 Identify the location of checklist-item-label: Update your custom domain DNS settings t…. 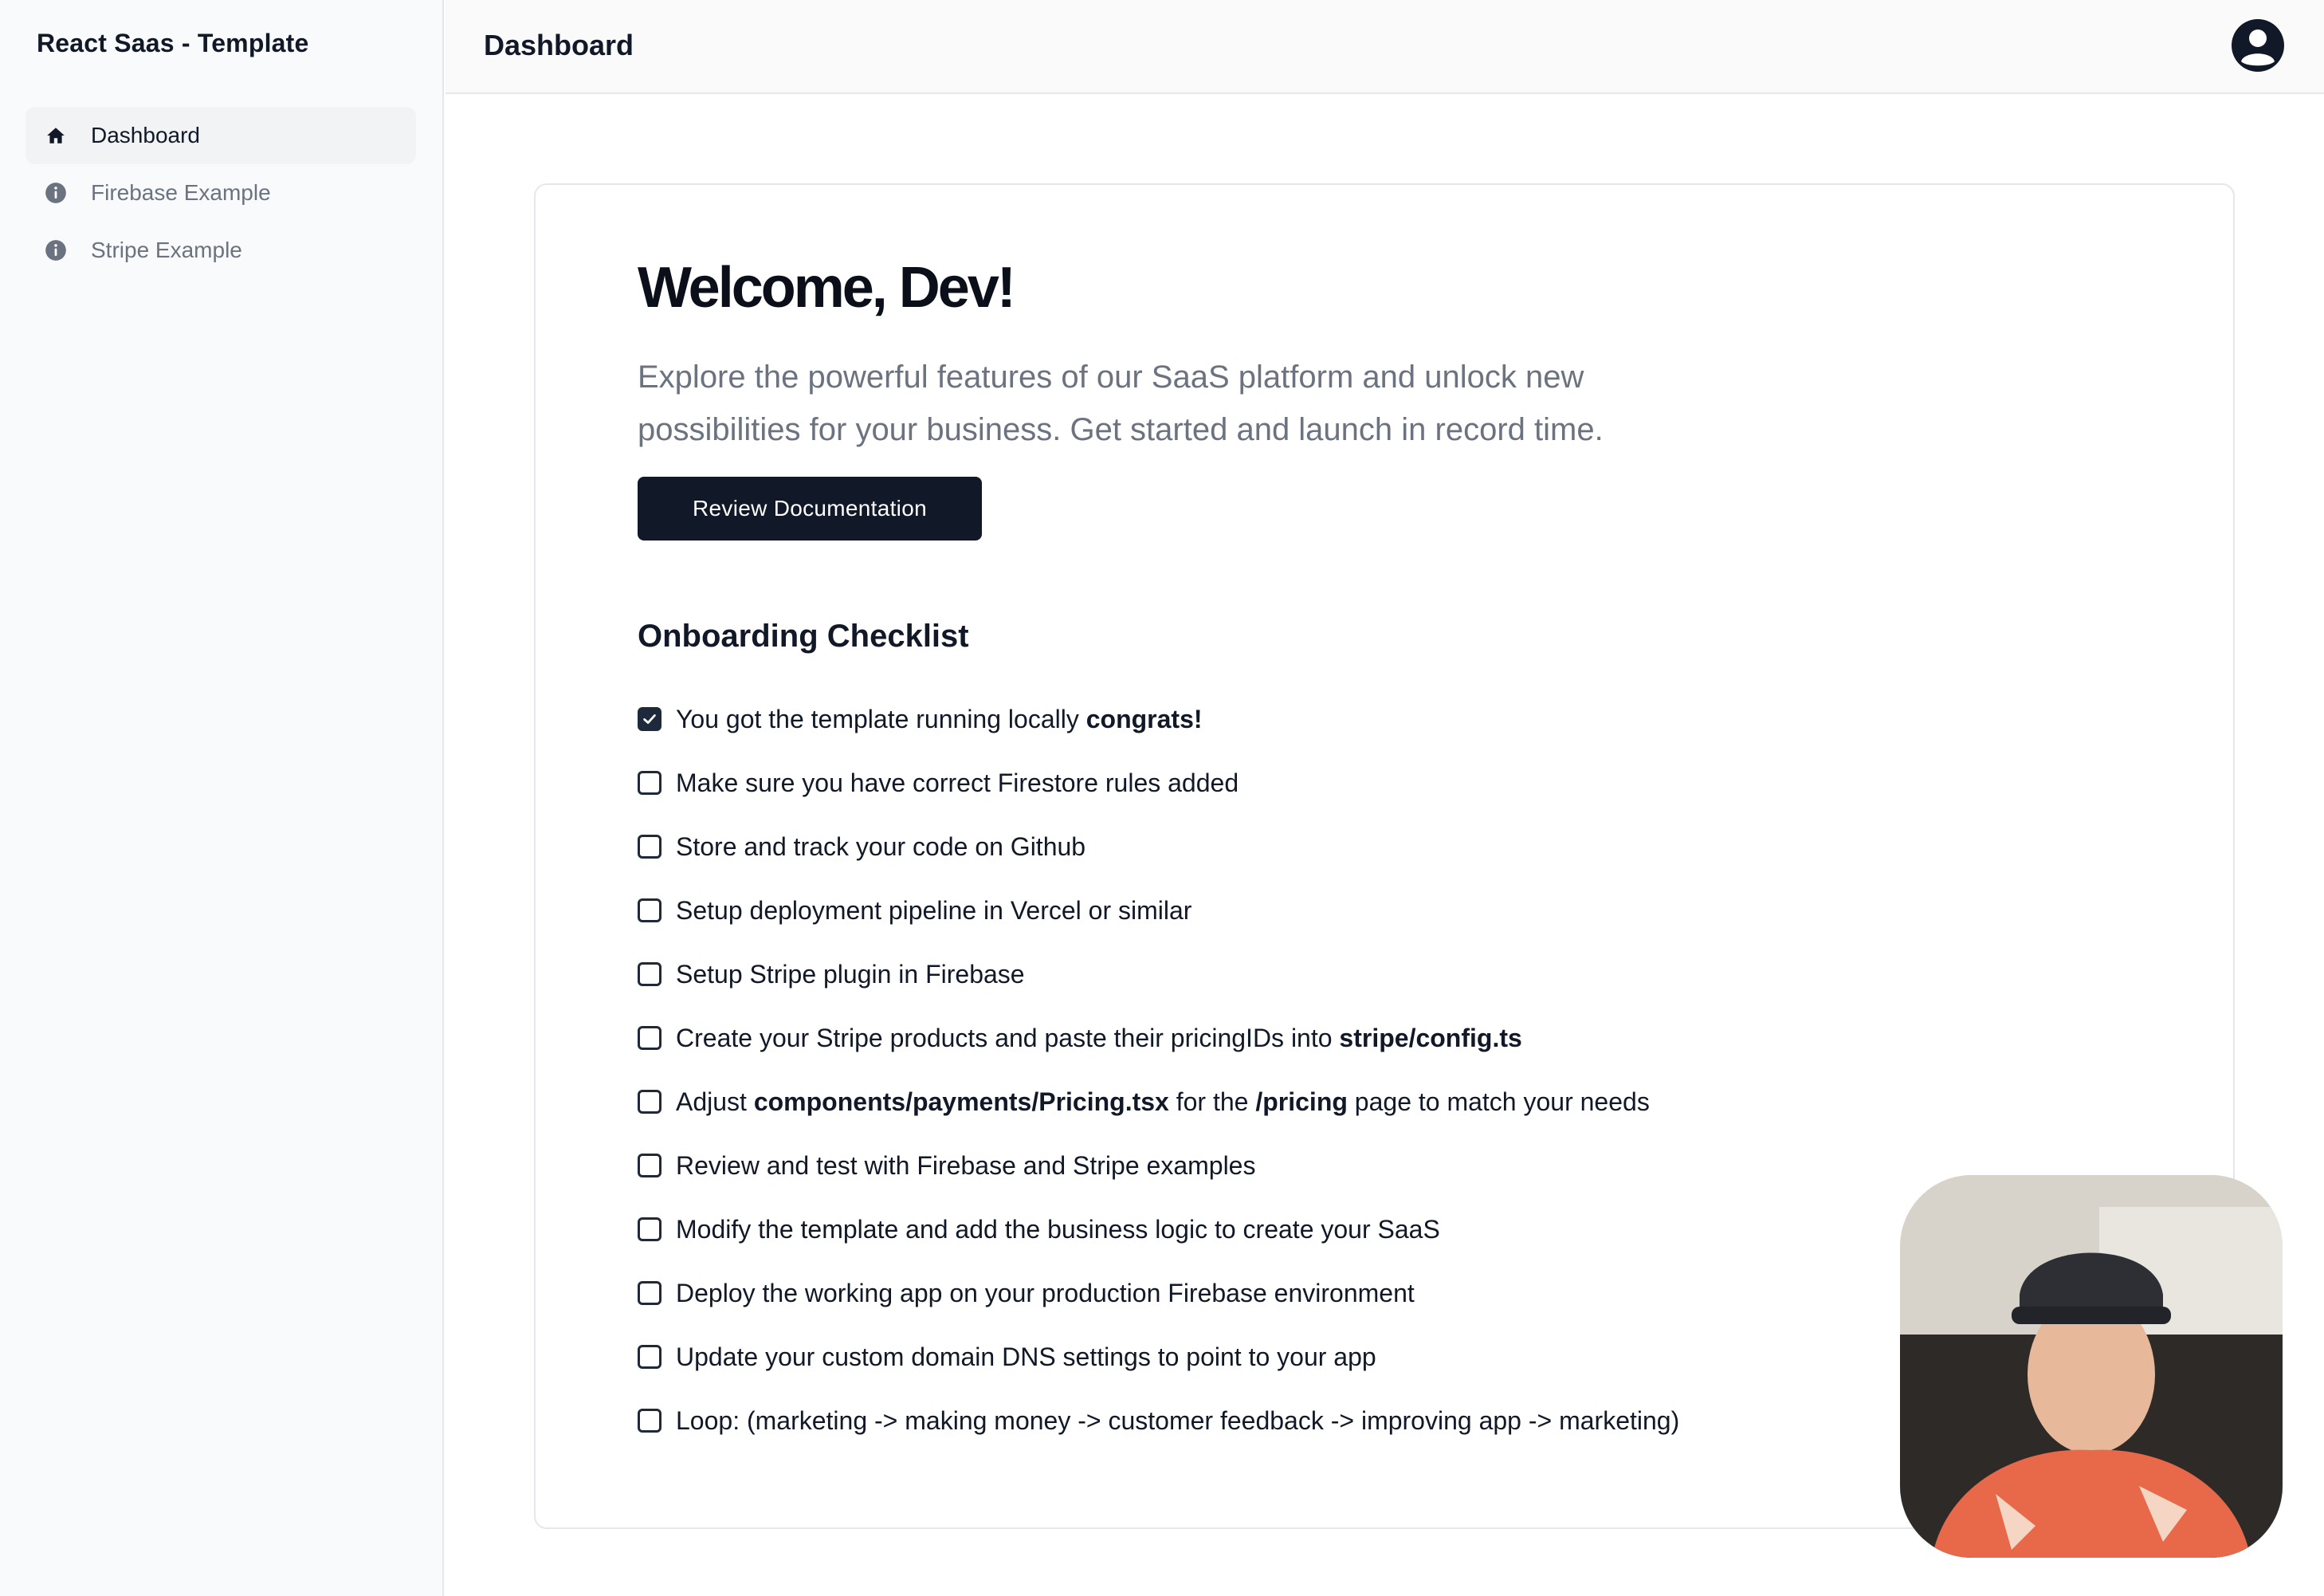
(1026, 1357).